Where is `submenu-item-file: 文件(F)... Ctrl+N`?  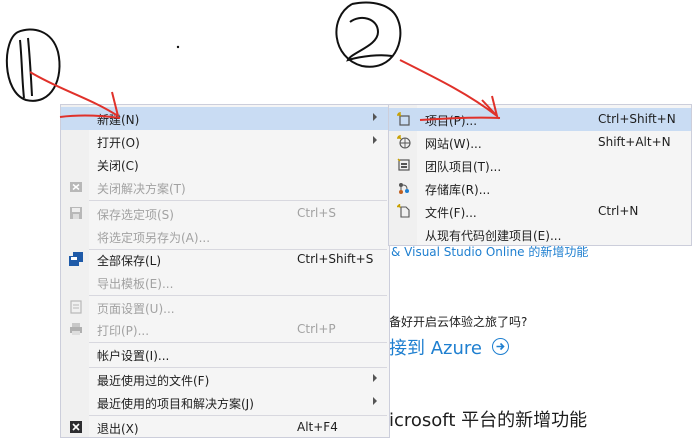
submenu-item-file: 文件(F)... Ctrl+N is located at coordinates (540, 211).